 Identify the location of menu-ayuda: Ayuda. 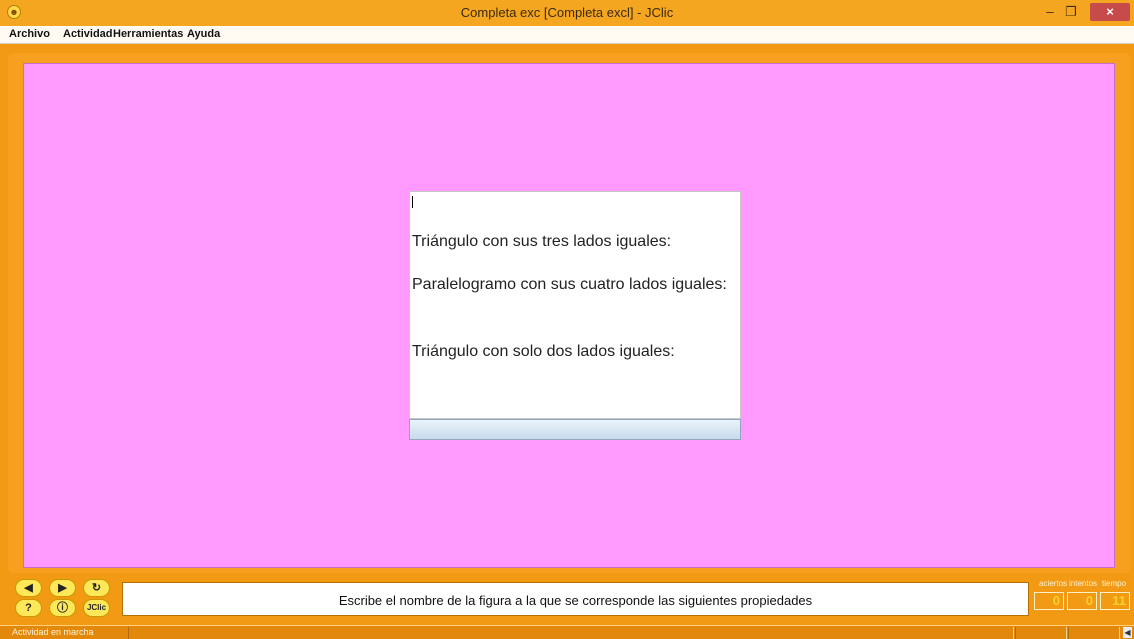
(203, 34).